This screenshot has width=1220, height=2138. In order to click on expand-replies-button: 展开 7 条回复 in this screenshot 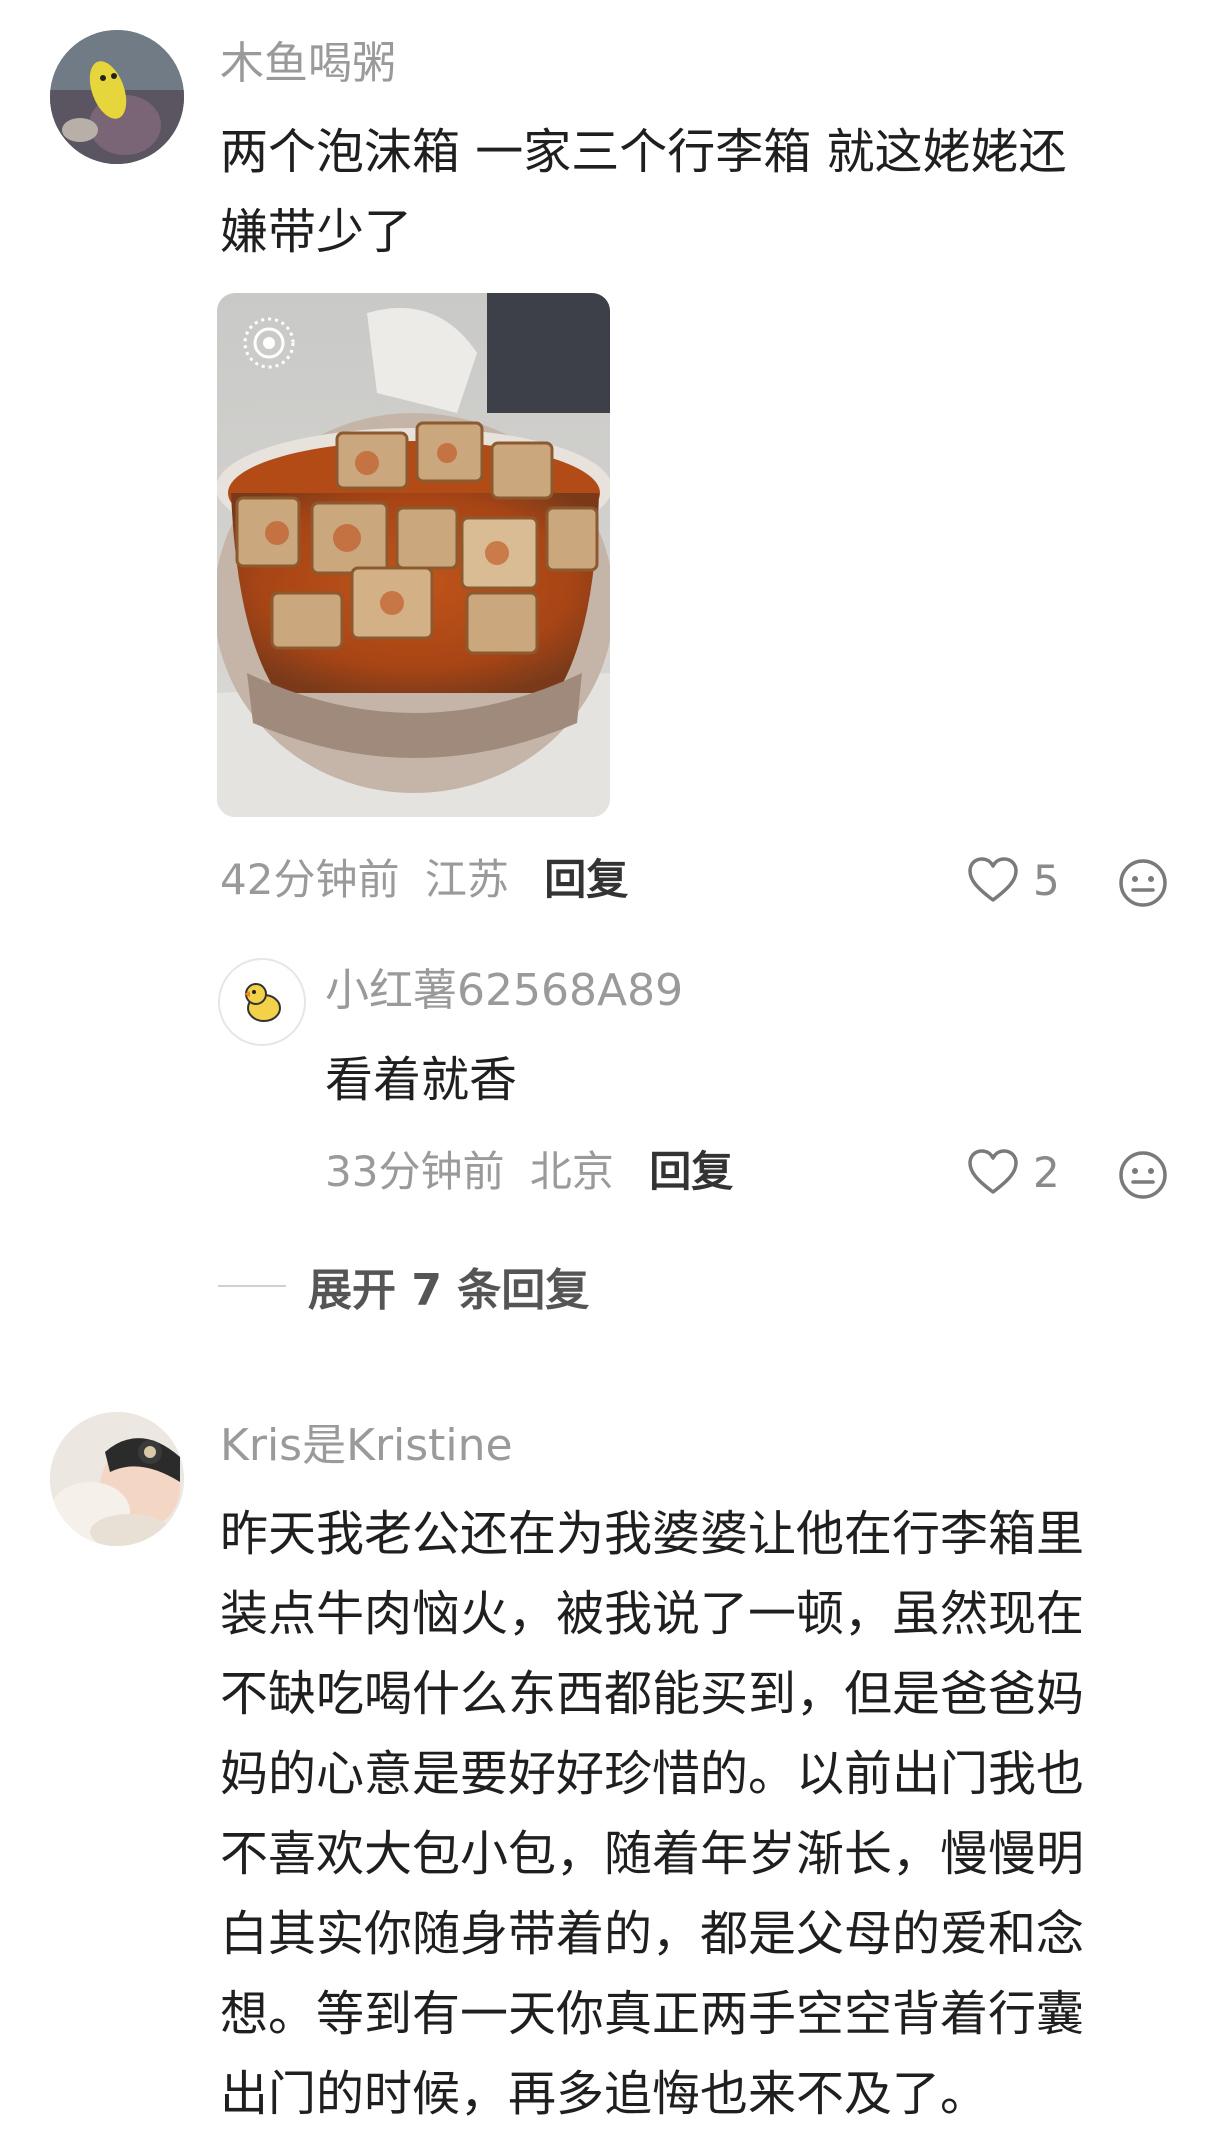, I will do `click(403, 1286)`.